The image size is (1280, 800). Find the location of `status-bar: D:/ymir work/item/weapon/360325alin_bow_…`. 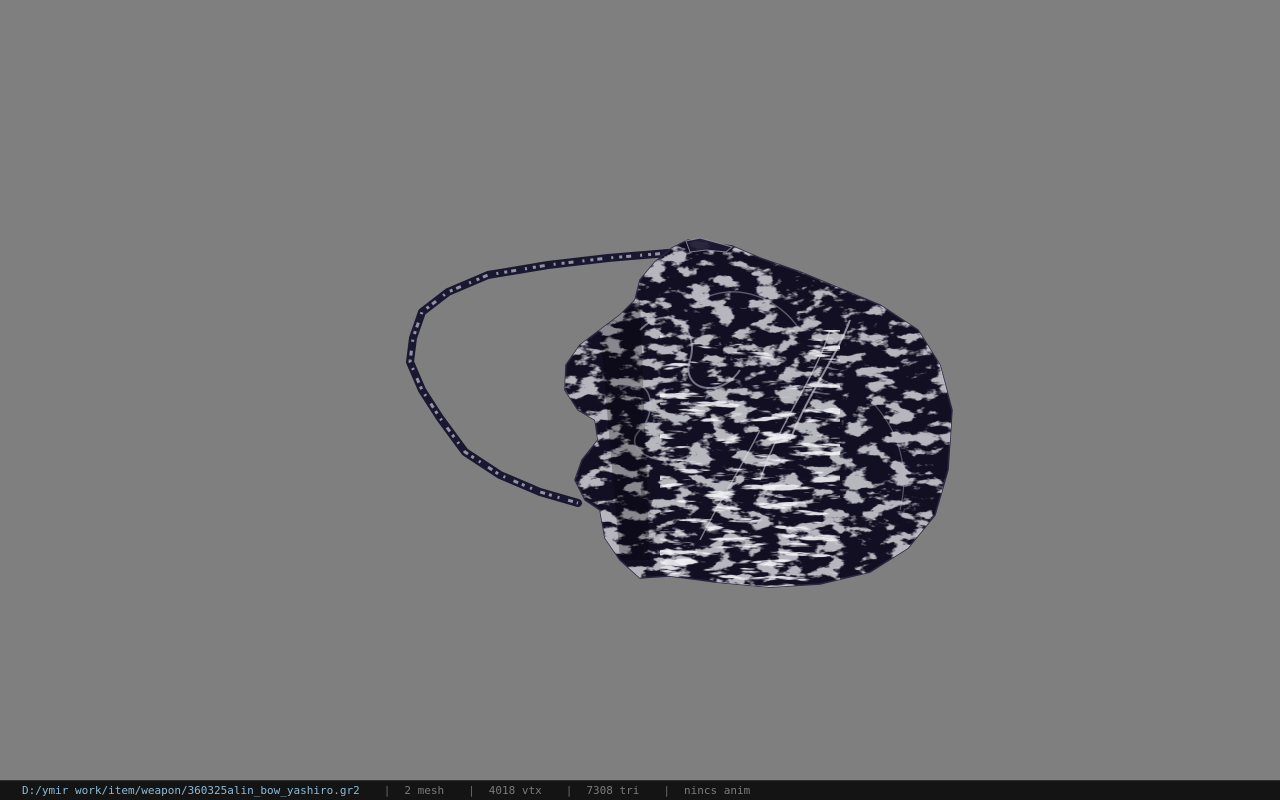

status-bar: D:/ymir work/item/weapon/360325alin_bow_… is located at coordinates (640, 790).